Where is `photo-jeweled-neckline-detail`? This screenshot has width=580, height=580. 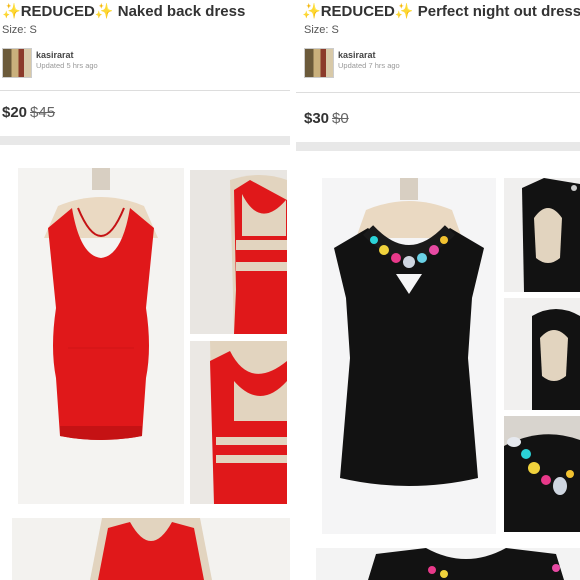 photo-jeweled-neckline-detail is located at coordinates (542, 474).